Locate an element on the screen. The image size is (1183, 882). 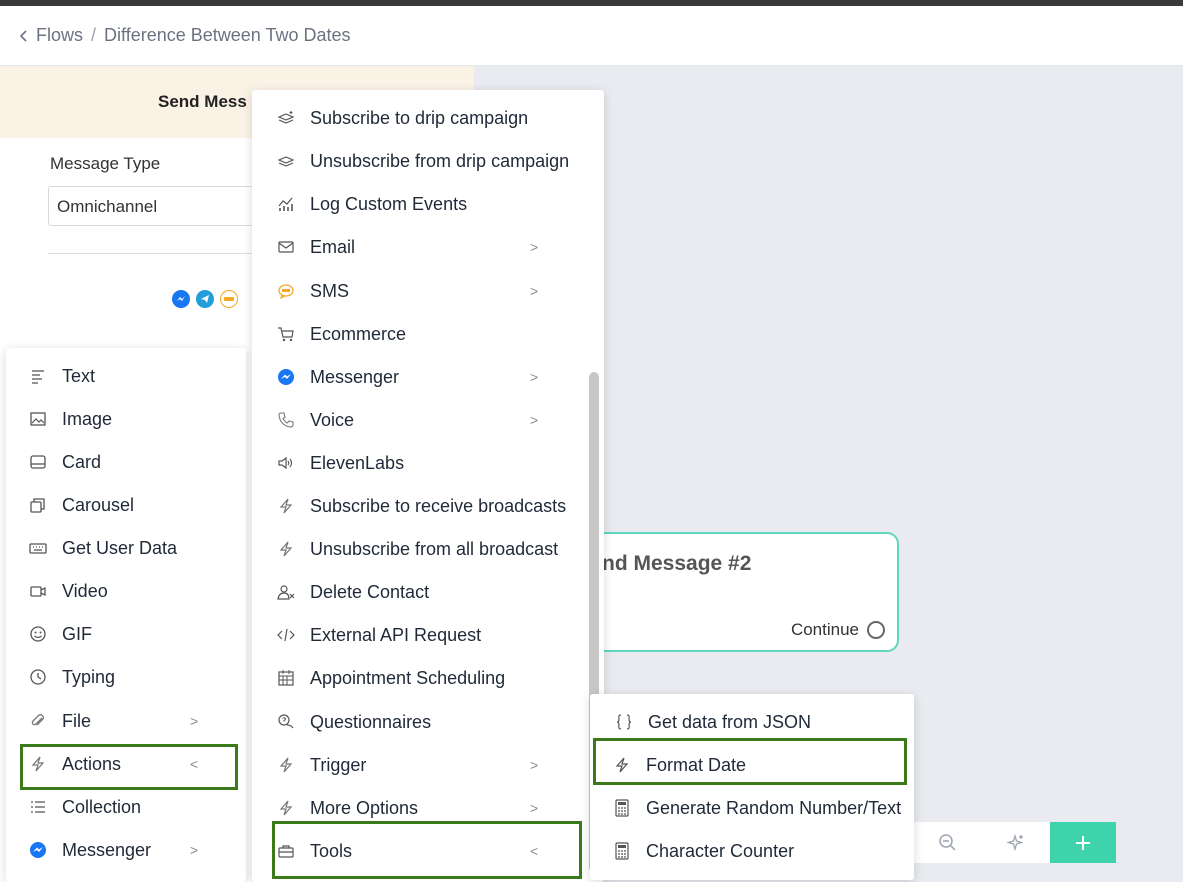
user-delete-icon is located at coordinates (286, 592).